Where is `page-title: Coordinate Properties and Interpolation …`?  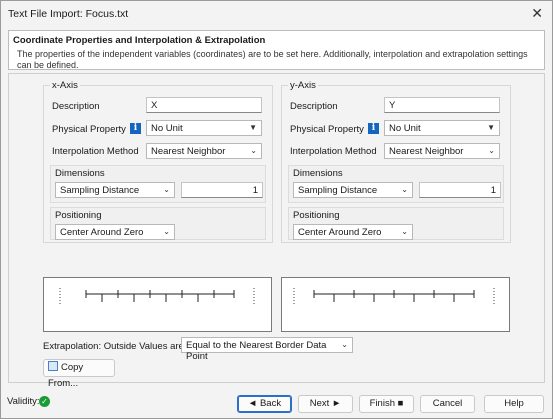 page-title: Coordinate Properties and Interpolation … is located at coordinates (139, 40).